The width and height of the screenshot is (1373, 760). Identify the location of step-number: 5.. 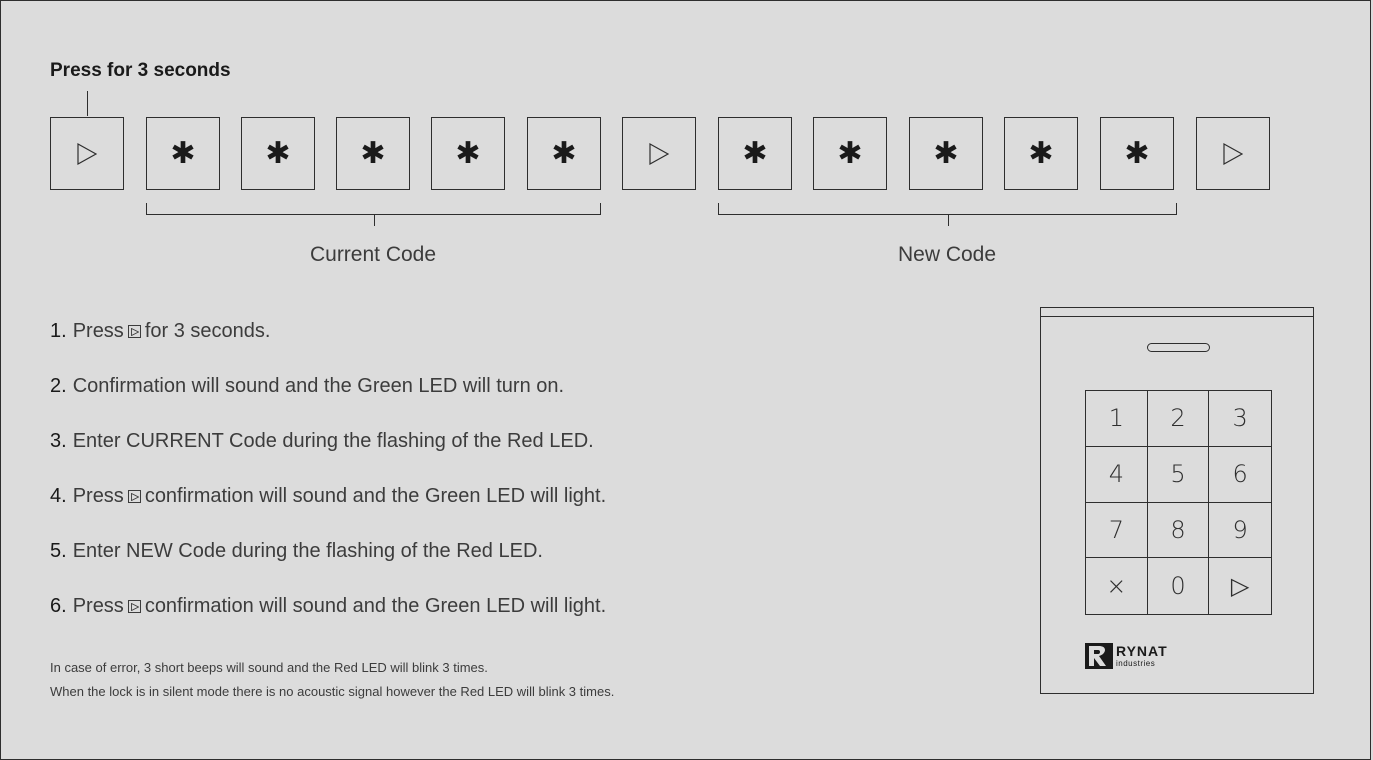
(58, 551).